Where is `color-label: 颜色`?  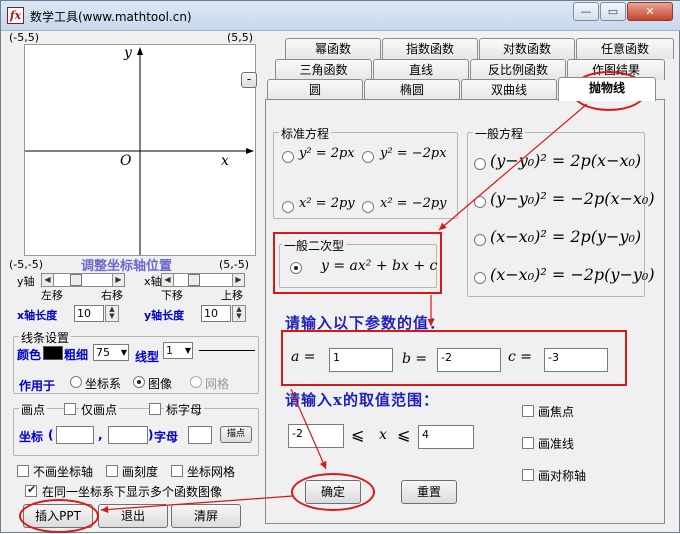 color-label: 颜色 is located at coordinates (29, 355).